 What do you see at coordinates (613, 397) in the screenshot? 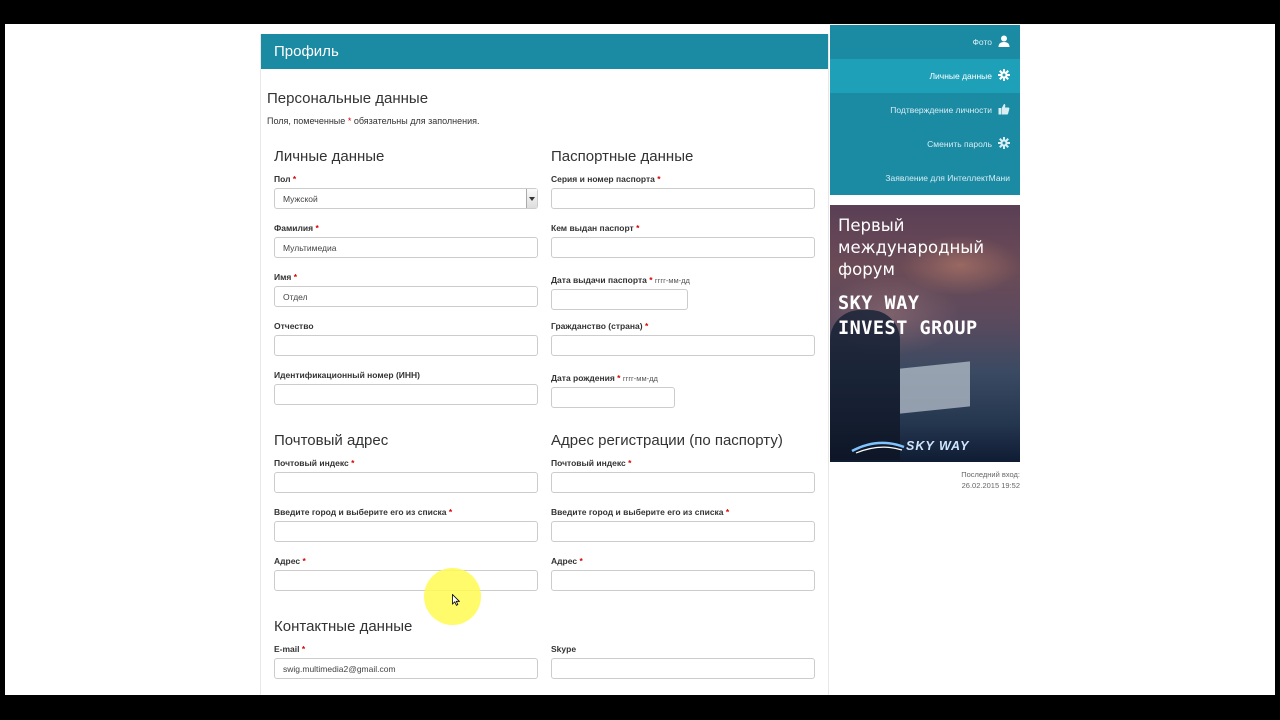
I see `birth-date-input` at bounding box center [613, 397].